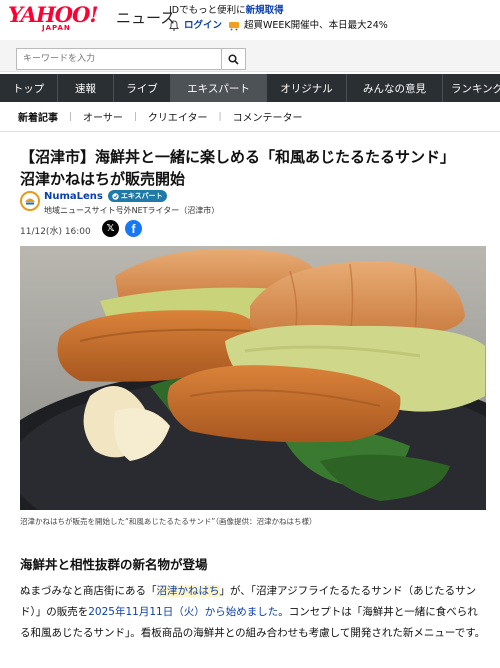 This screenshot has width=500, height=668. Describe the element at coordinates (207, 10) in the screenshot. I see `promo-text: IDでもっと便利に` at that location.